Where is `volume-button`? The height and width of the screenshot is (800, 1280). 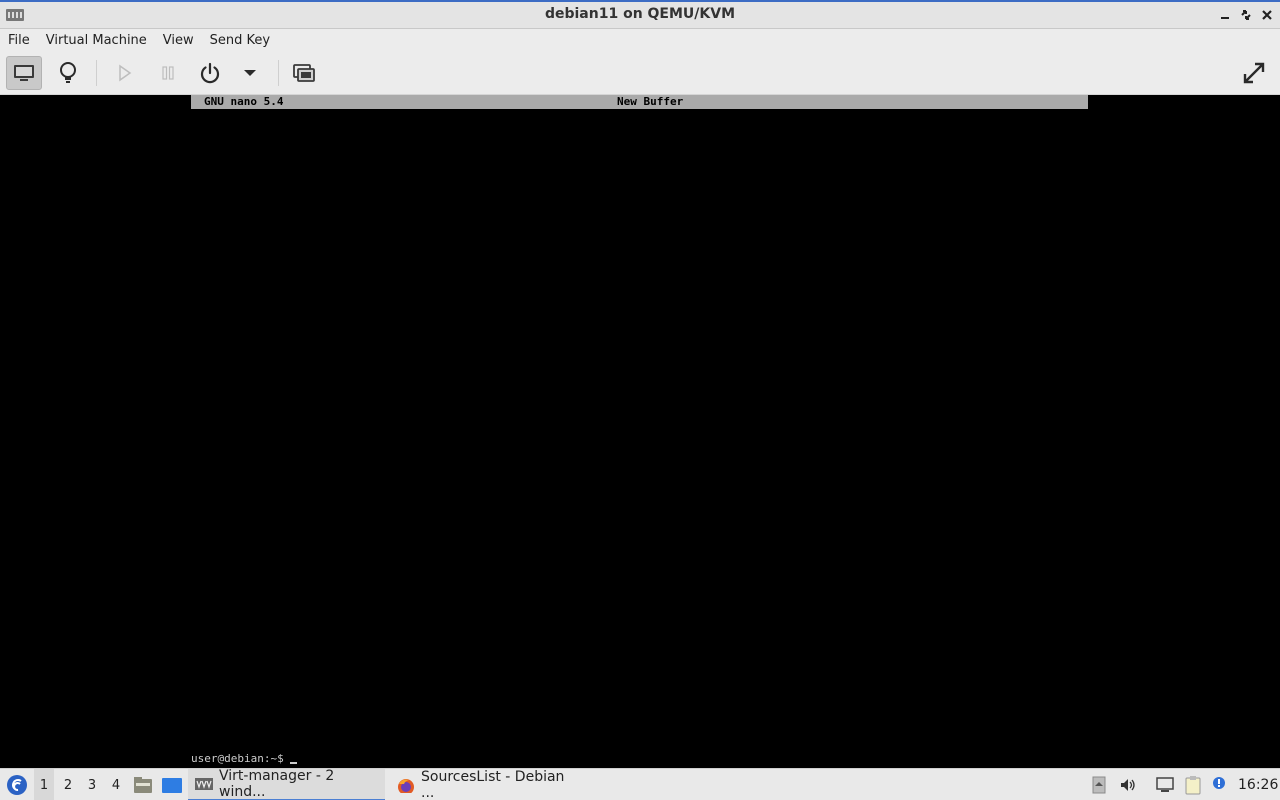 volume-button is located at coordinates (1128, 784).